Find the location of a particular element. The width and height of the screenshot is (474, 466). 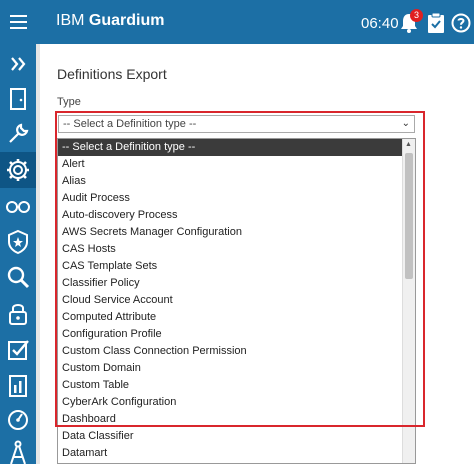

dropdown-option: -- Select a Definition type -- is located at coordinates (236, 147).